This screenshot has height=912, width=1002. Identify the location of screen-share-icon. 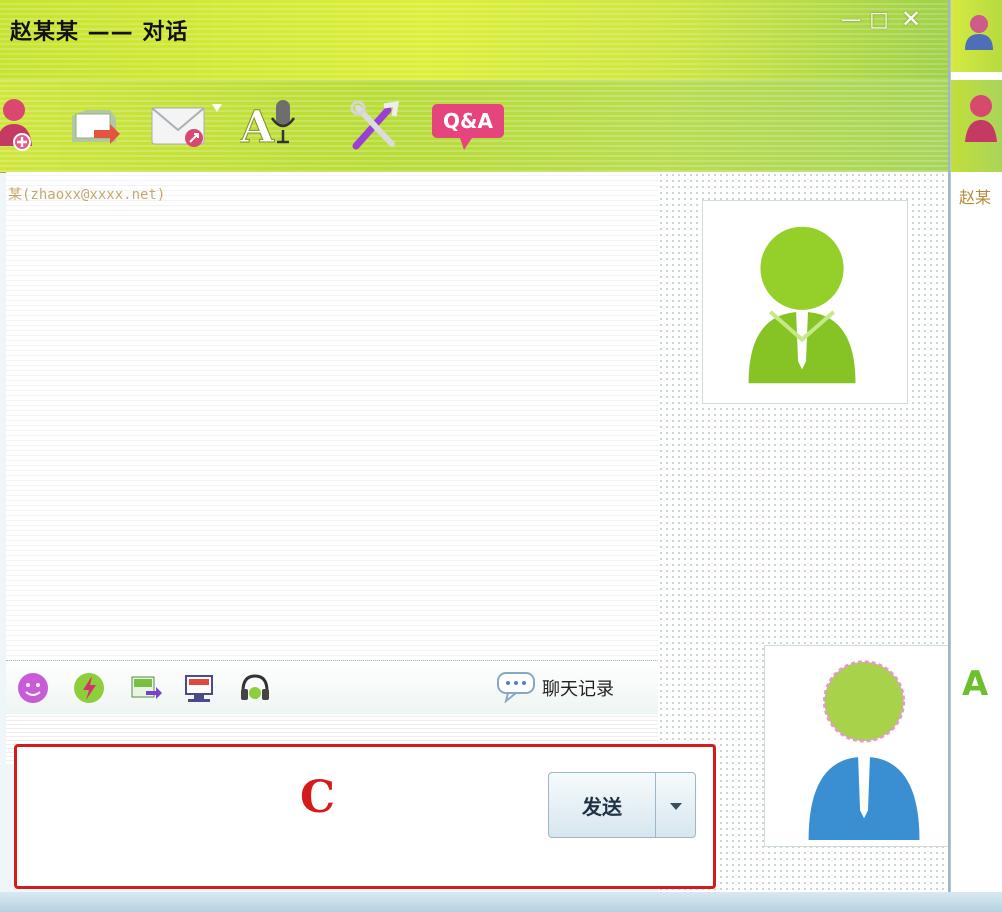
(199, 688).